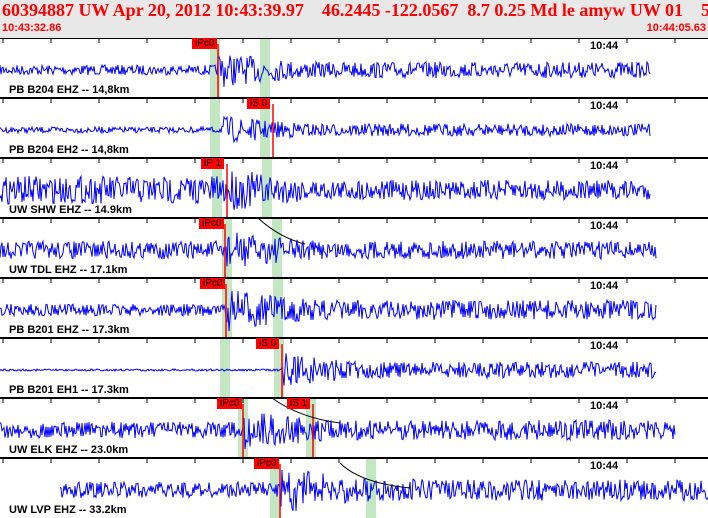 The height and width of the screenshot is (518, 708). I want to click on station-label: UW SHW EHZ -- 14.9km, so click(70, 210).